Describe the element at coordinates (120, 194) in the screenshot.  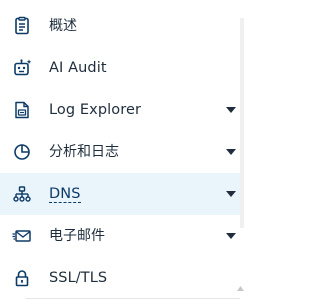
I see `sidebar-item-dns: DNS` at that location.